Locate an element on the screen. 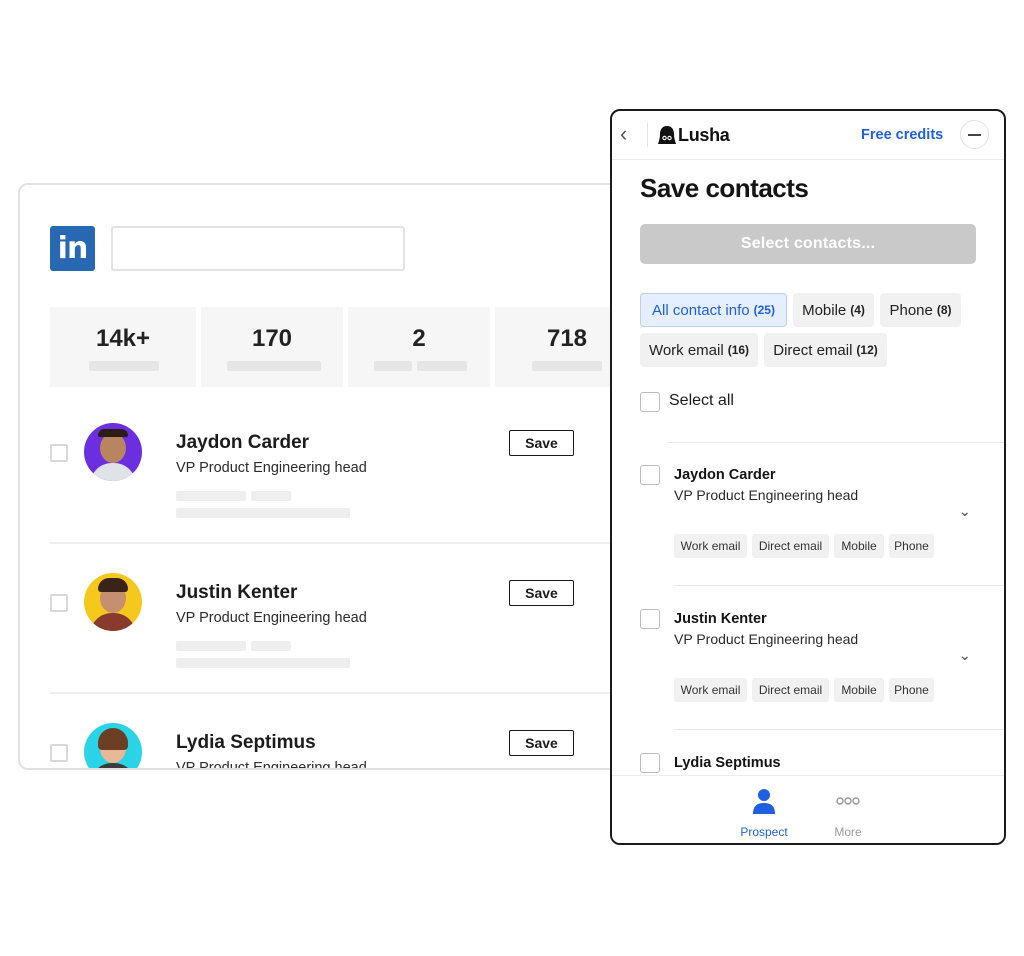 The height and width of the screenshot is (956, 1024). person-icon is located at coordinates (764, 801).